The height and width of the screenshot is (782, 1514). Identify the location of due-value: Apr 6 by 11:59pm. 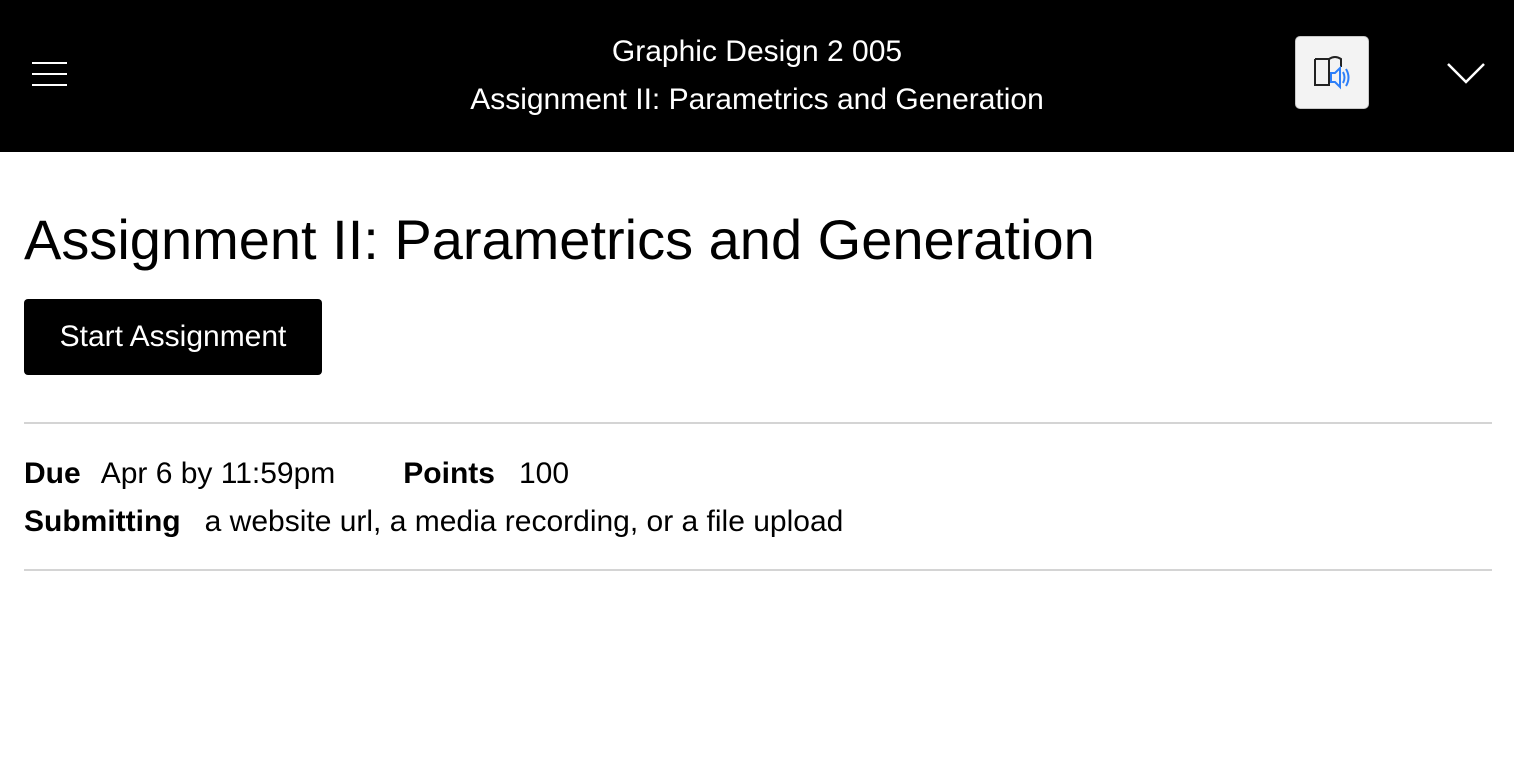
(218, 473).